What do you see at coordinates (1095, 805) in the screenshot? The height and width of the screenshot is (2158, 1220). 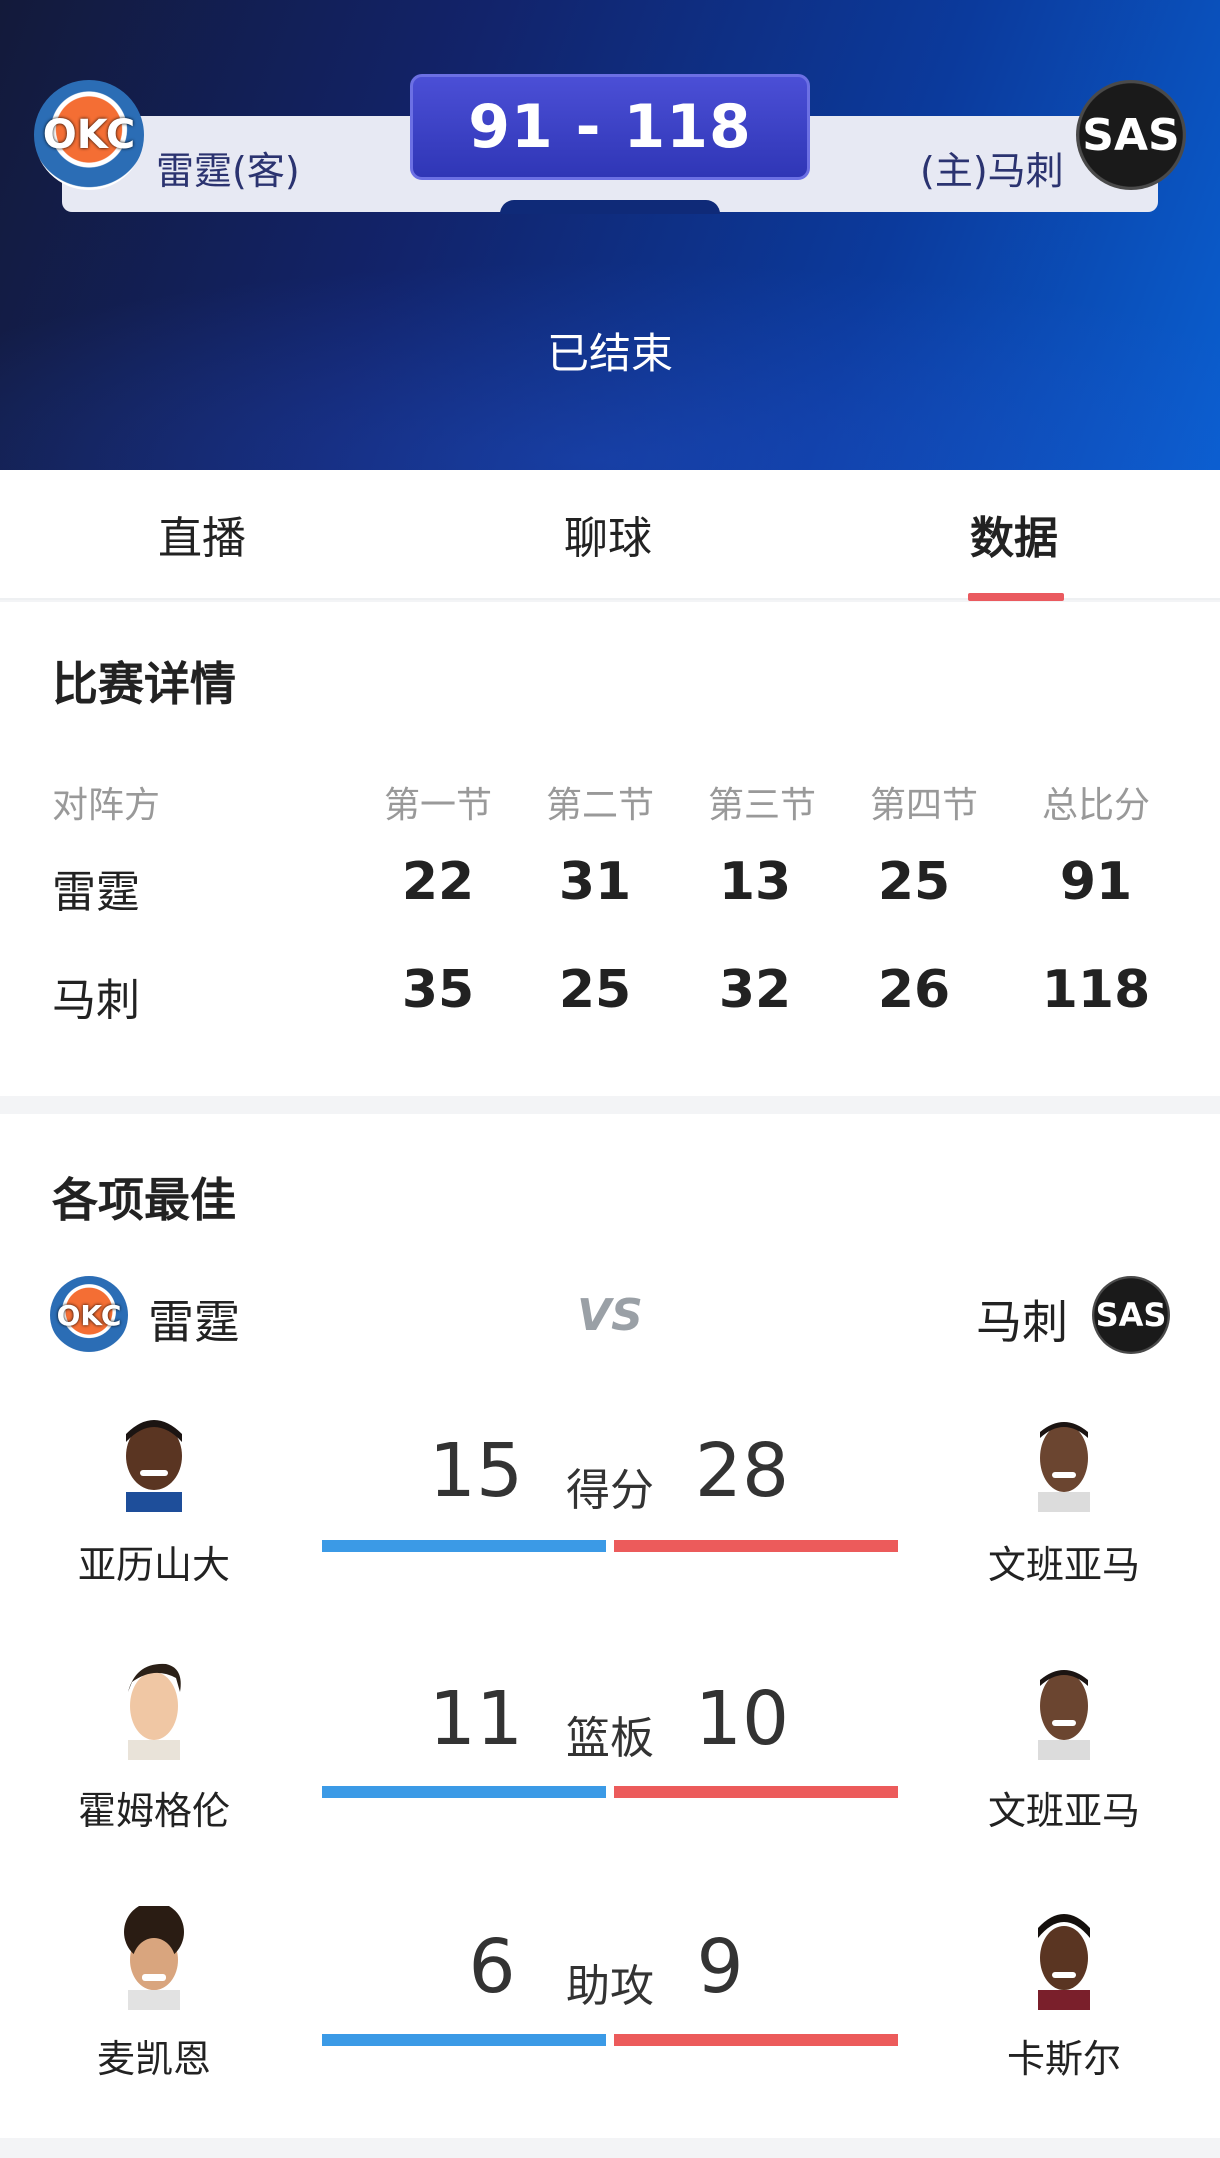 I see `col-header-total: 总比分` at bounding box center [1095, 805].